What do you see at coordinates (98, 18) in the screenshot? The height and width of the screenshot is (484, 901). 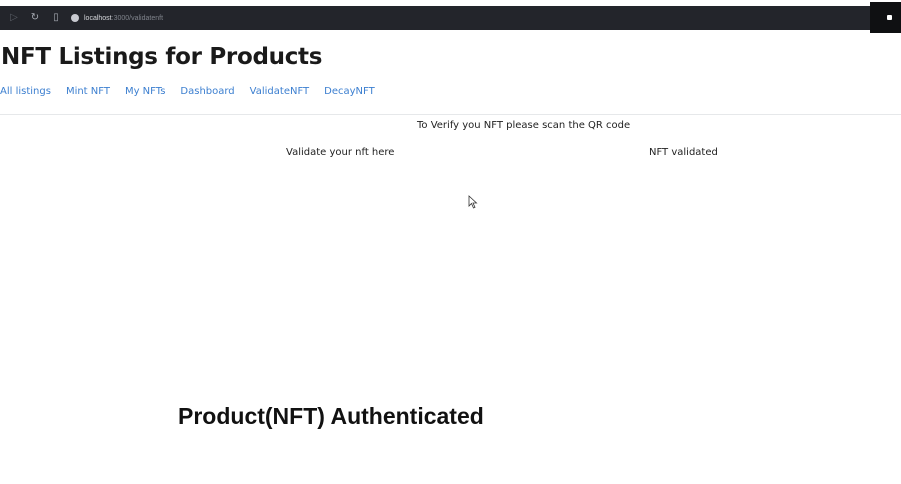 I see `url-host: localhost` at bounding box center [98, 18].